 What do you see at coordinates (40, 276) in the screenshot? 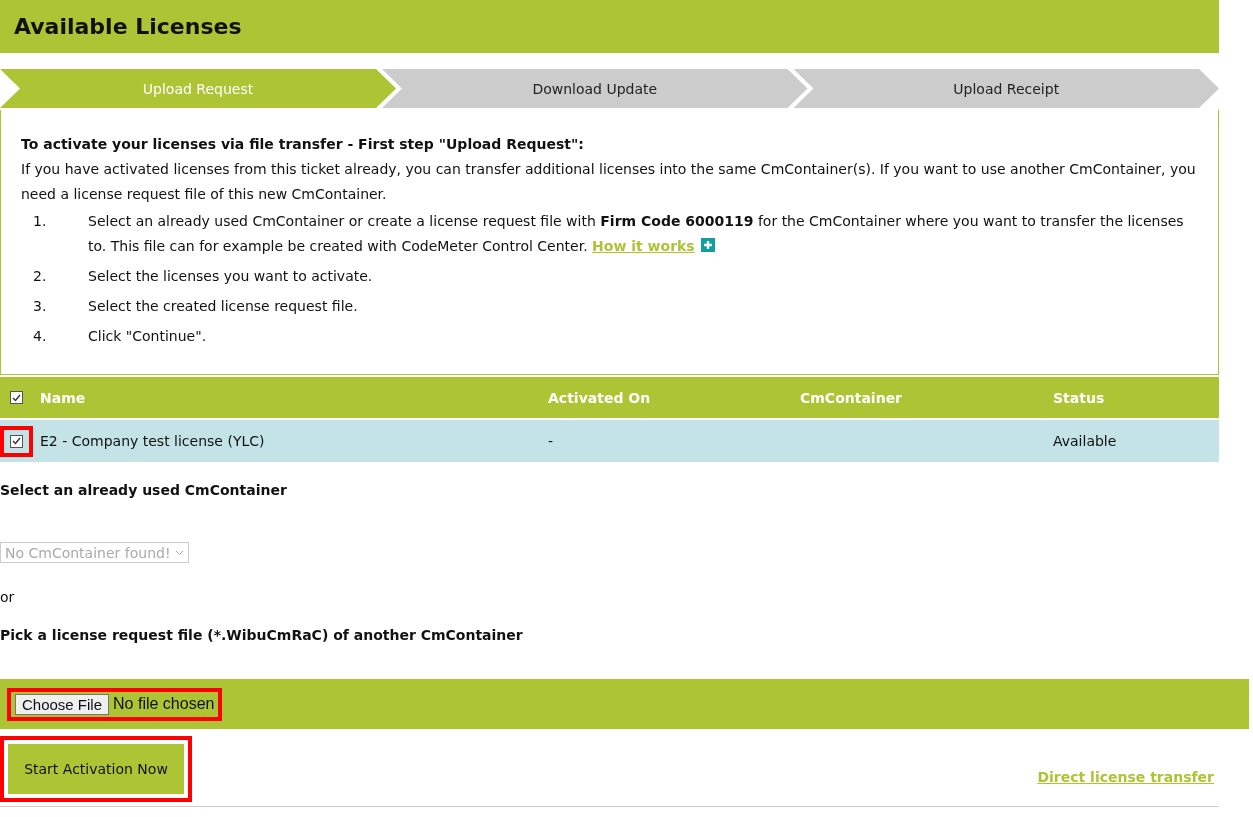
I see `step-number: 2.` at bounding box center [40, 276].